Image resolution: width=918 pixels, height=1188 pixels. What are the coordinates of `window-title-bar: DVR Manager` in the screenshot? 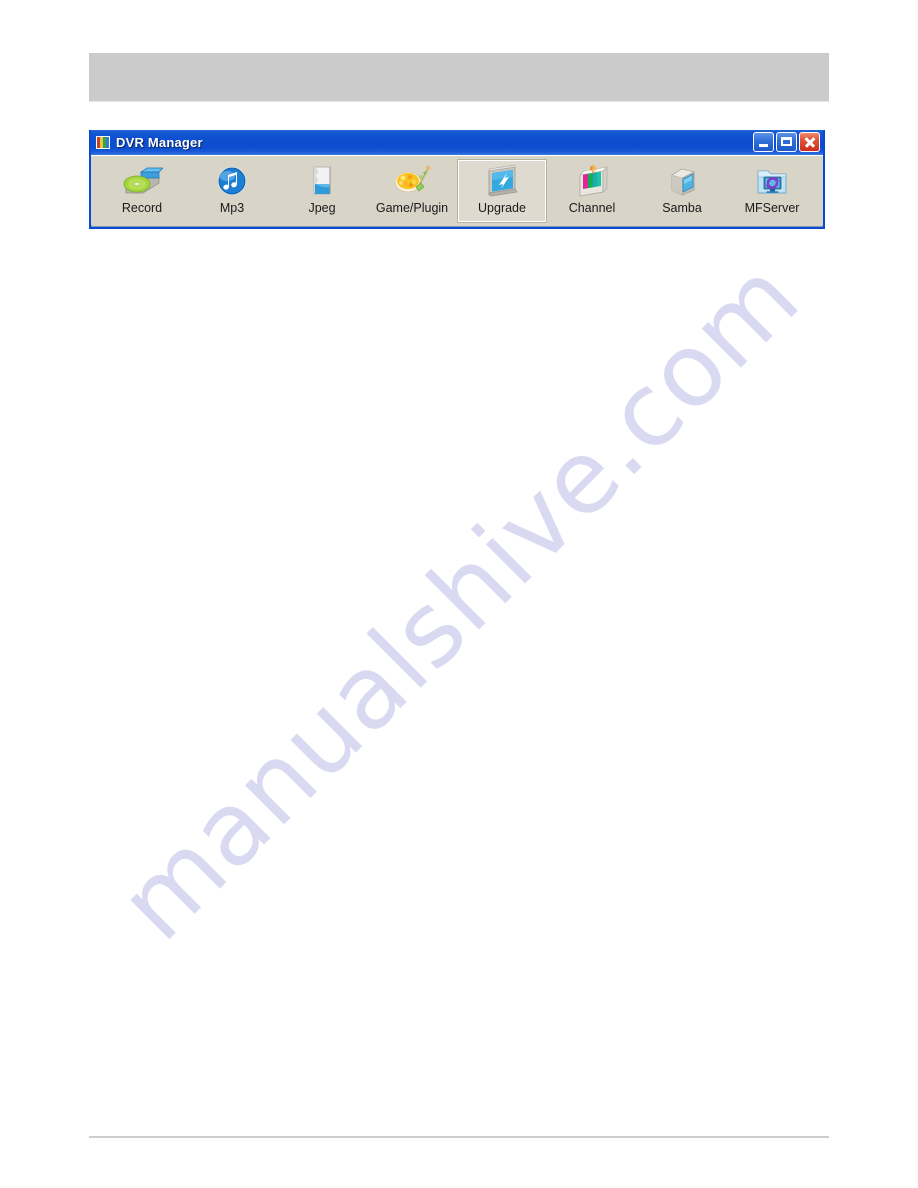 It's located at (457, 142).